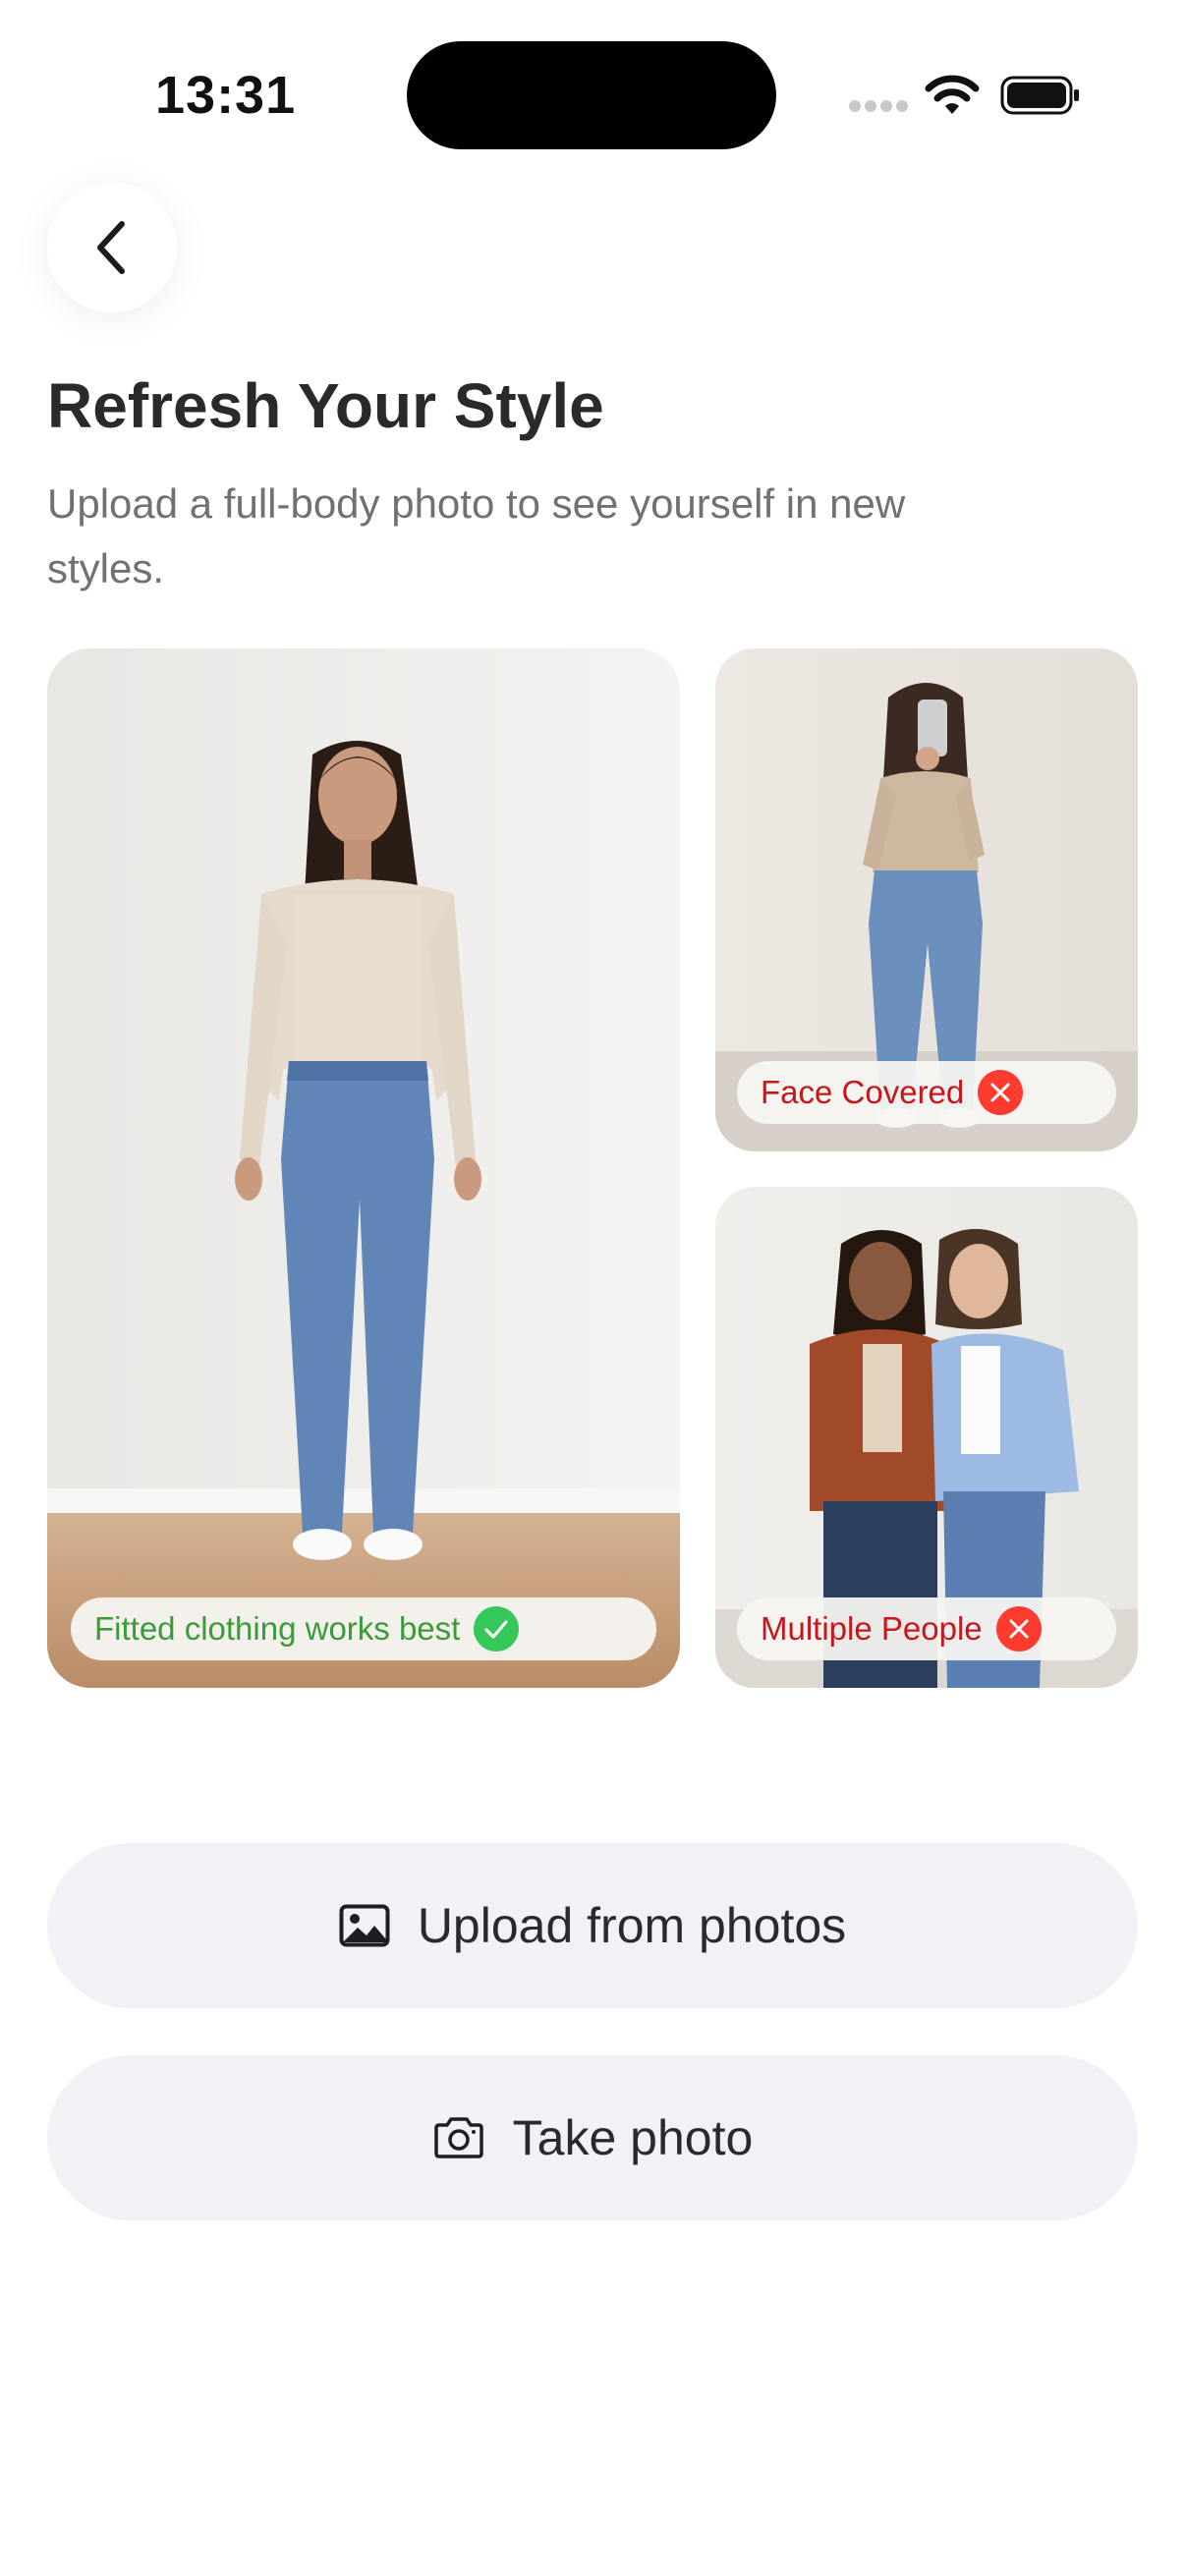  I want to click on example-caption-face-covered: Face Covered, so click(927, 1092).